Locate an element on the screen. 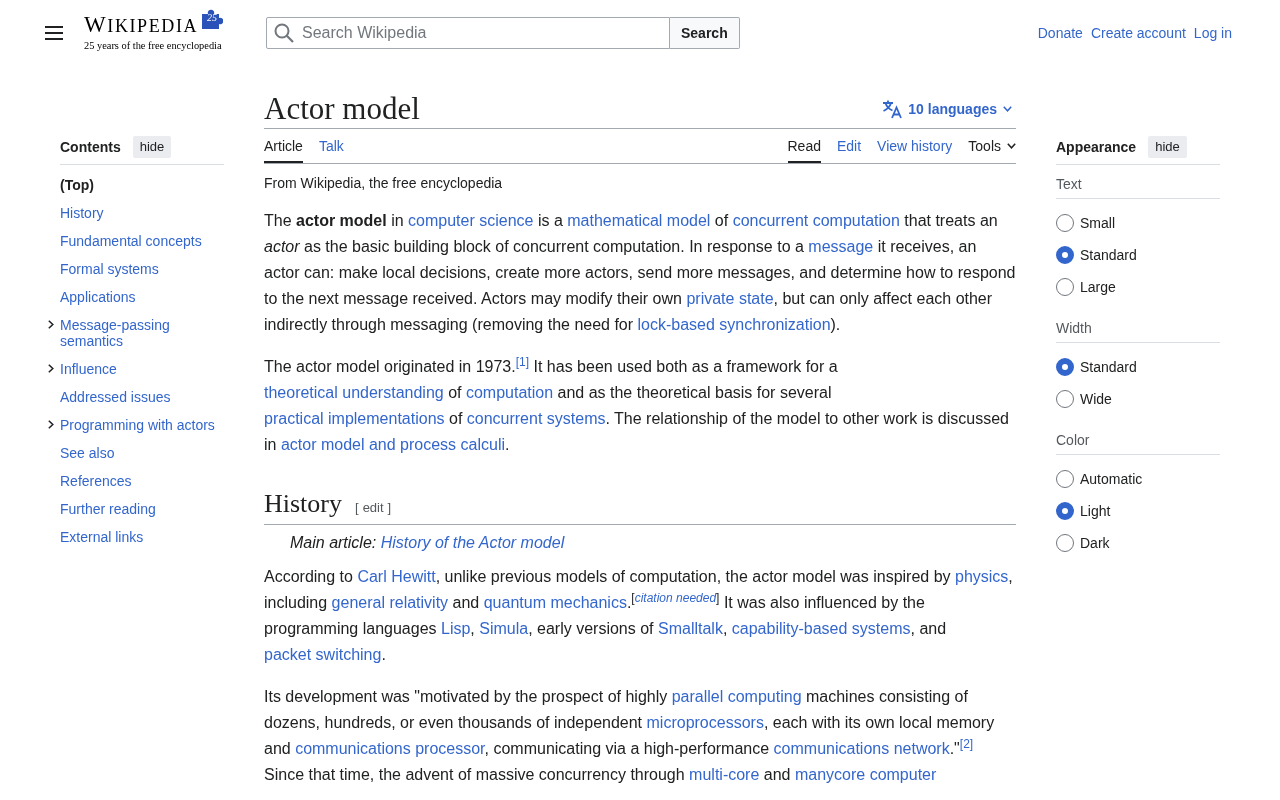  toc-link: Message-passing semantics is located at coordinates (142, 333).